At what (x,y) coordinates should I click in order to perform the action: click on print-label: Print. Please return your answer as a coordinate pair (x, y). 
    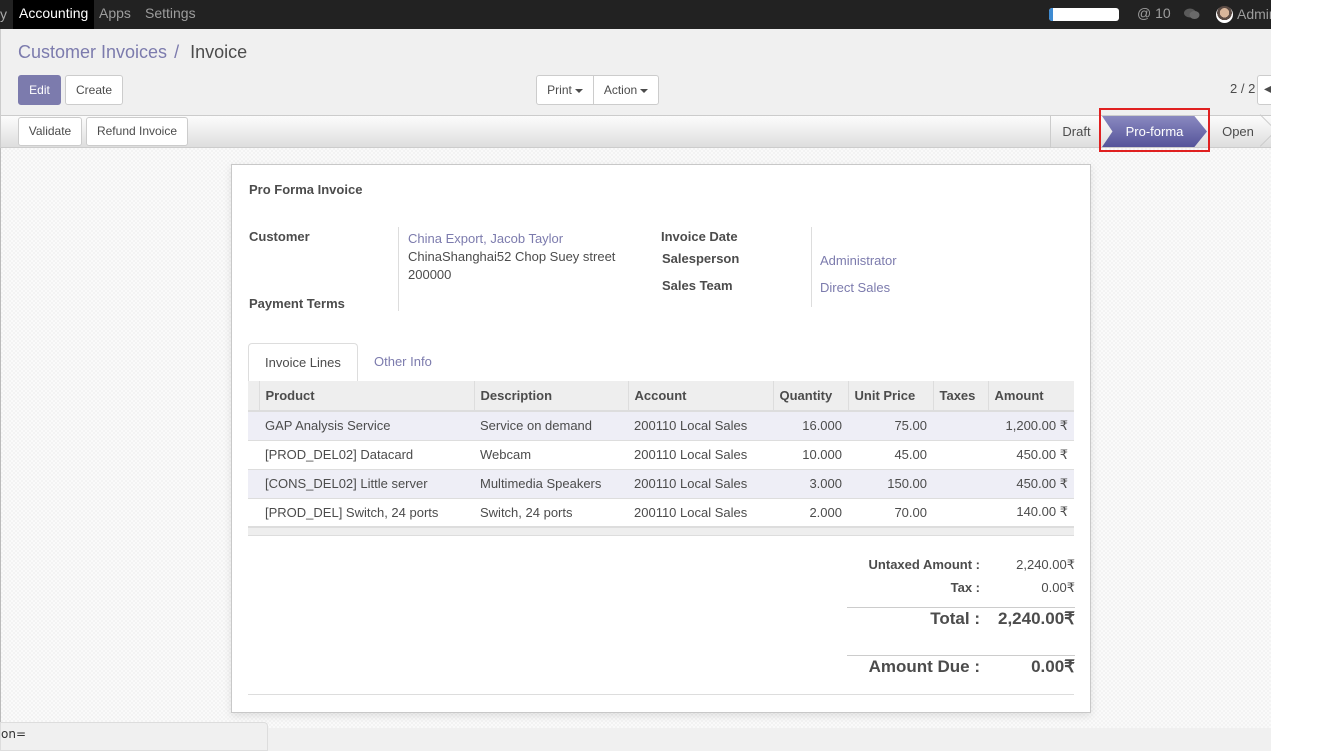
    Looking at the image, I should click on (559, 90).